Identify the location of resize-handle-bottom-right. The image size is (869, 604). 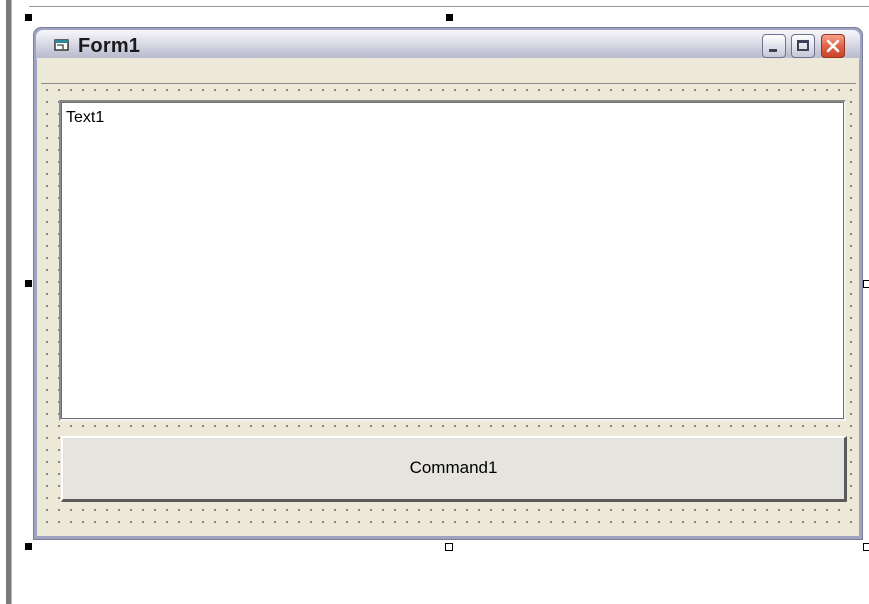
(866, 547).